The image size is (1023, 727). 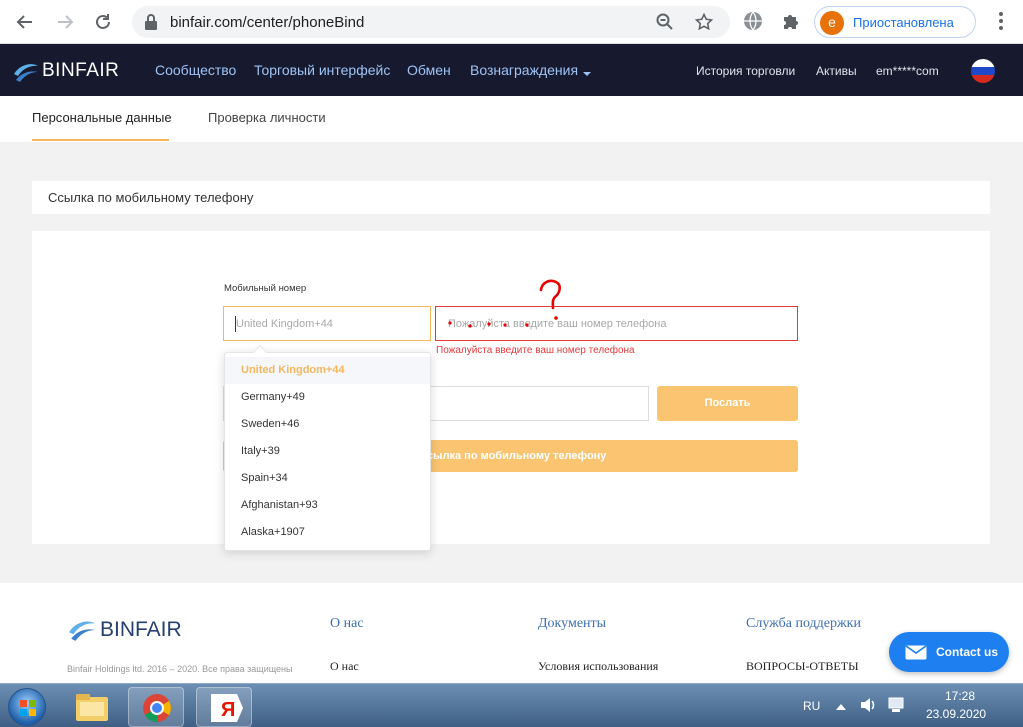 I want to click on section-header: Ссылка по мобильному телефону, so click(x=511, y=197).